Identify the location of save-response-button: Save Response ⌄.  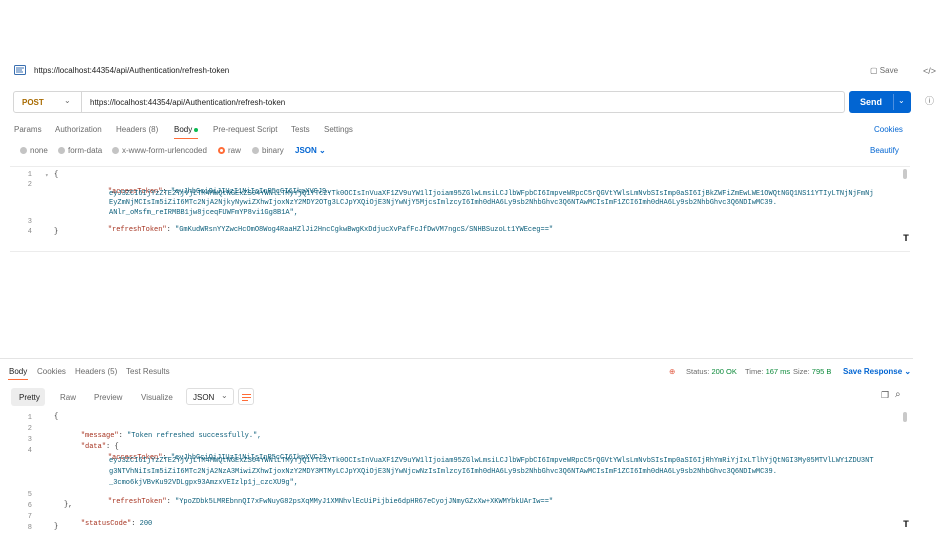
(877, 371).